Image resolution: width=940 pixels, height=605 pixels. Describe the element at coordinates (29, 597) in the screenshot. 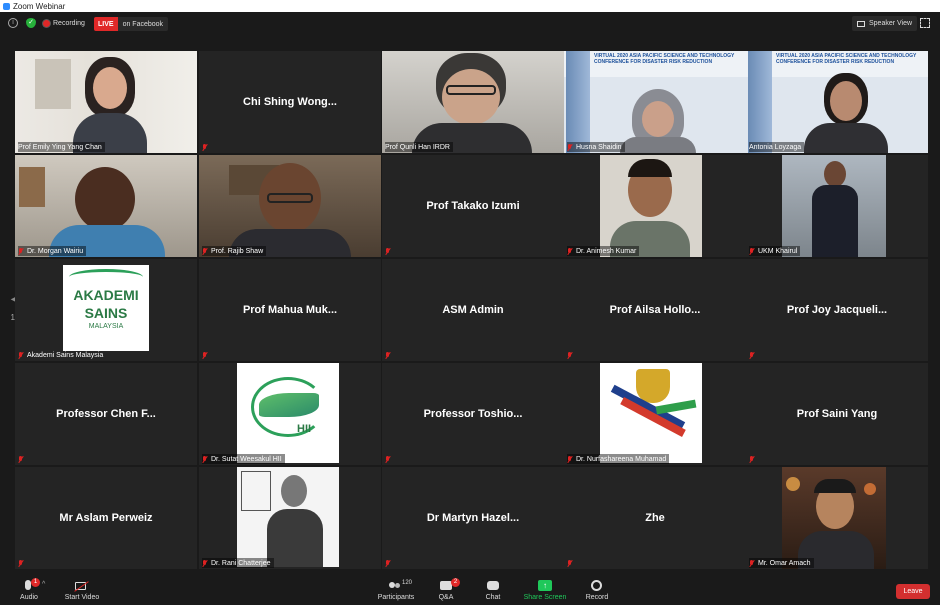

I see `audio-label: Audio` at that location.